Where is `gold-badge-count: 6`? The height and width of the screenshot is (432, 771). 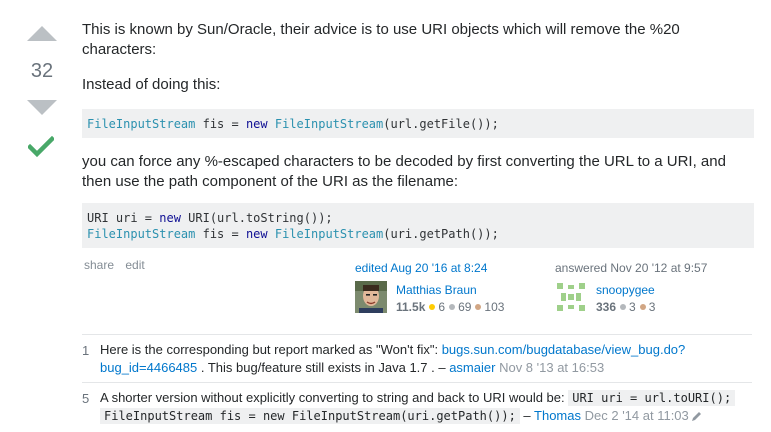 gold-badge-count: 6 is located at coordinates (442, 307).